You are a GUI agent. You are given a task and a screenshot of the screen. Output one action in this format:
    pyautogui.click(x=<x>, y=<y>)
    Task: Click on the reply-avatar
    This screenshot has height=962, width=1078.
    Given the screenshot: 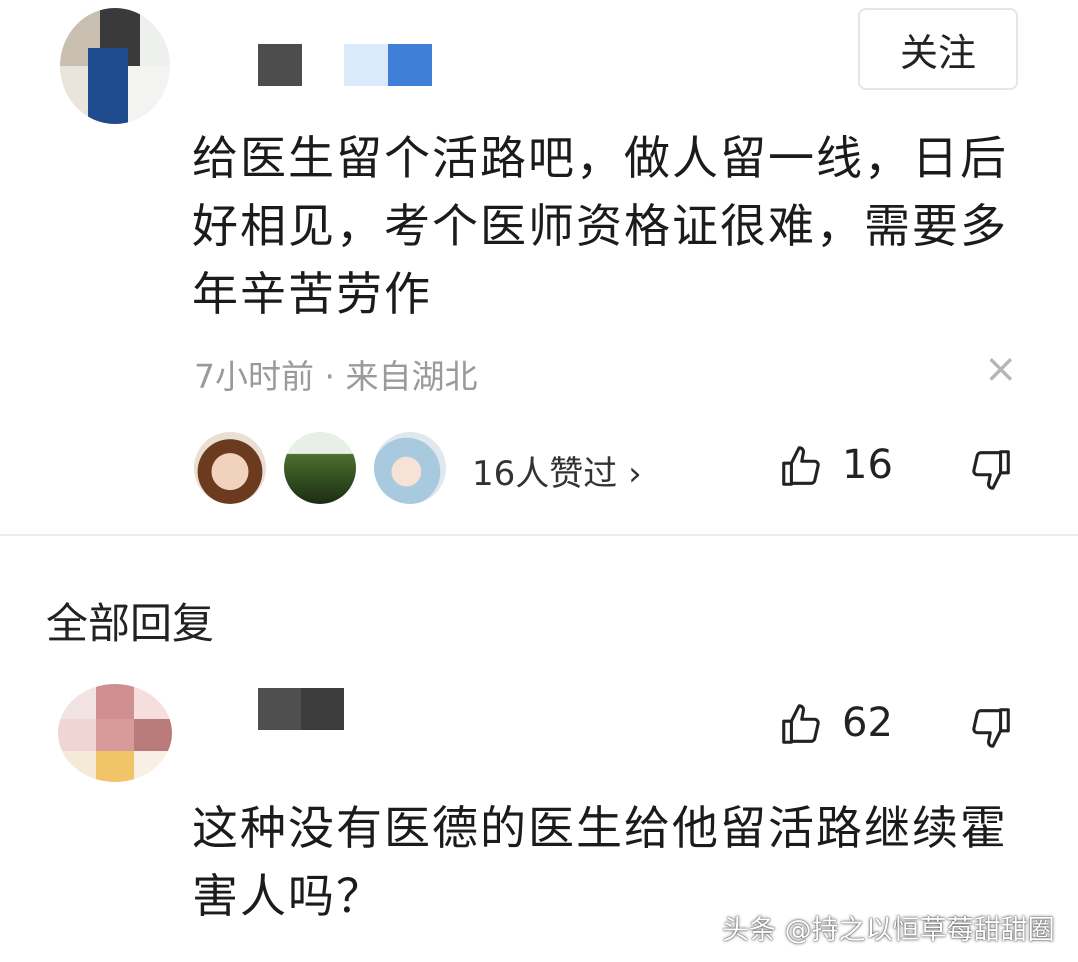 What is the action you would take?
    pyautogui.click(x=115, y=733)
    